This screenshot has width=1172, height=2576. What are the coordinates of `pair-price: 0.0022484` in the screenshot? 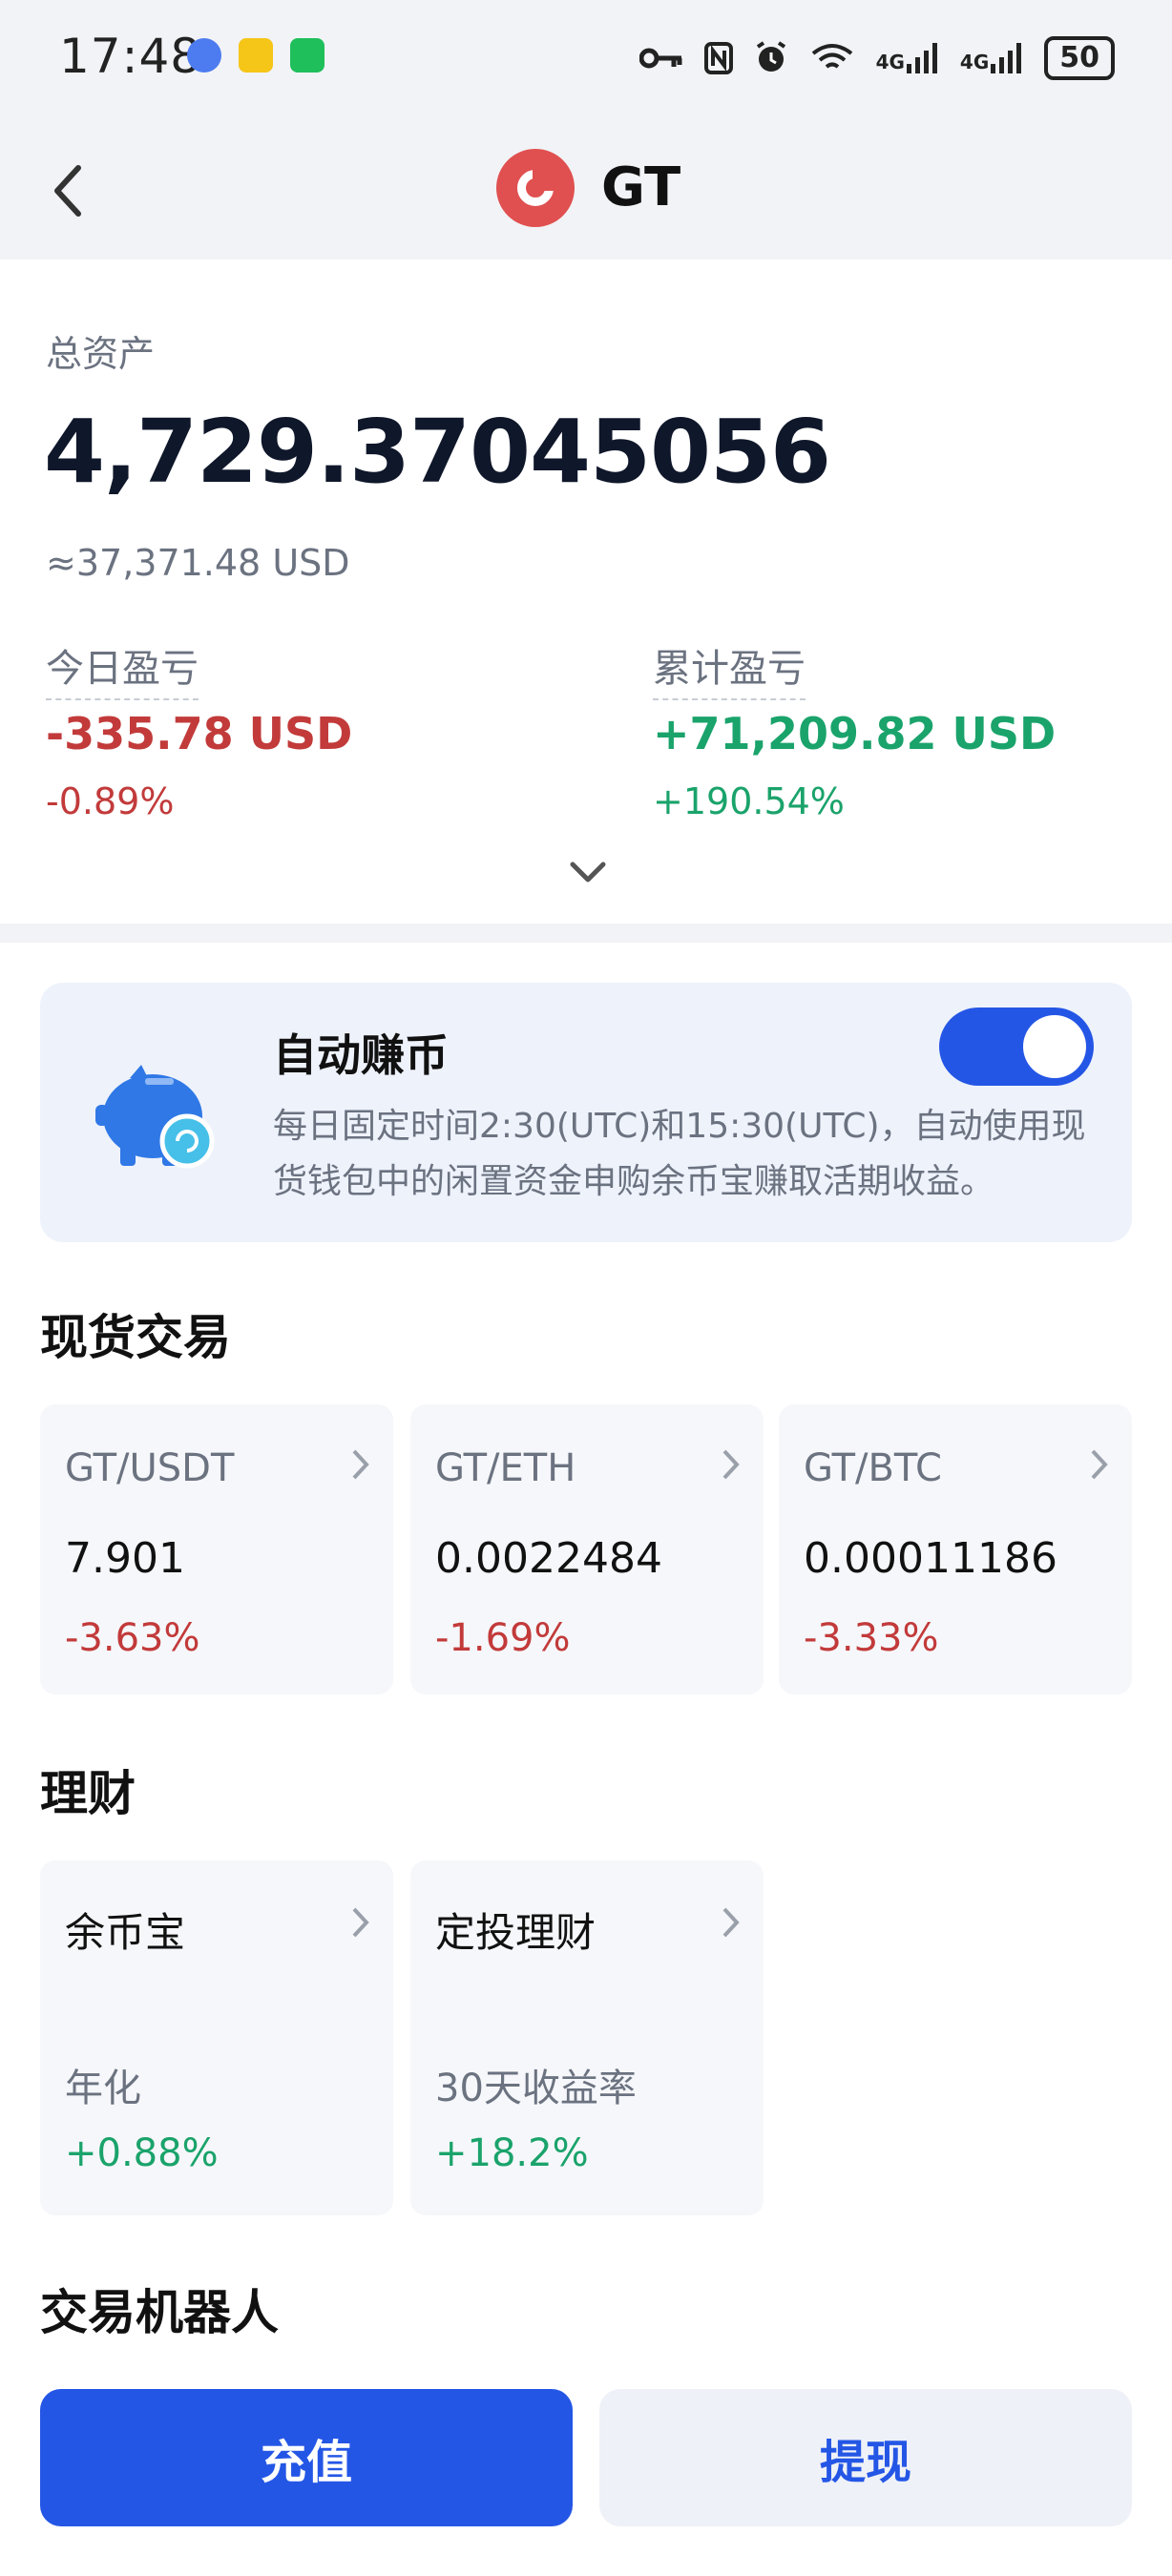 It's located at (548, 1558).